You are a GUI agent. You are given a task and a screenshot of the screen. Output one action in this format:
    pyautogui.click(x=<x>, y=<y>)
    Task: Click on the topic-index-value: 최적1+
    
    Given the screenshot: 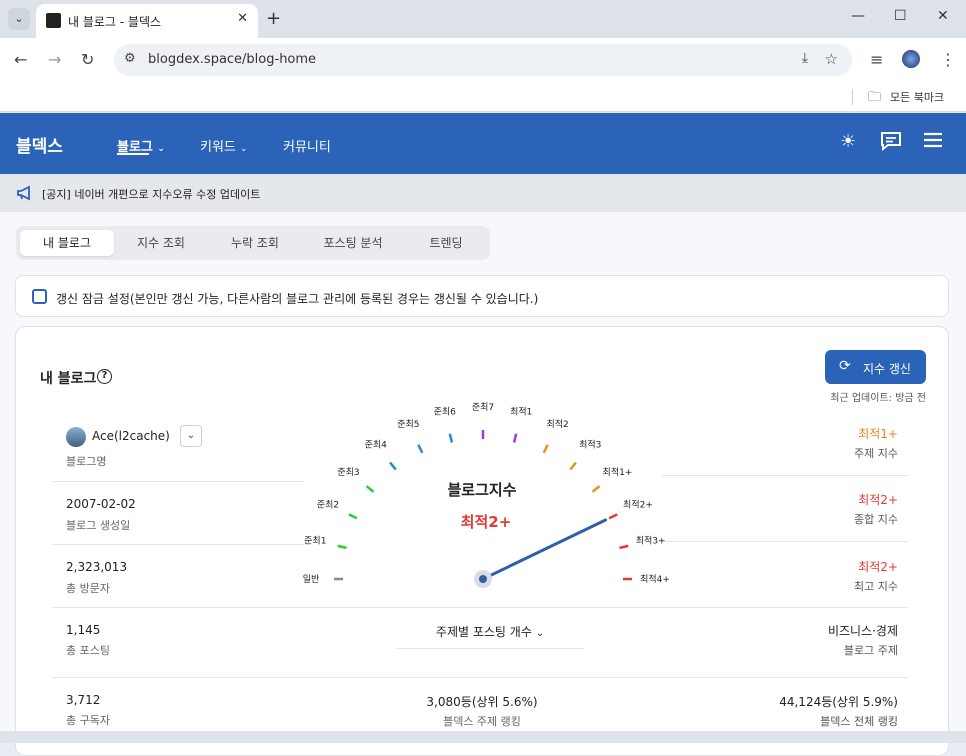 What is the action you would take?
    pyautogui.click(x=878, y=434)
    